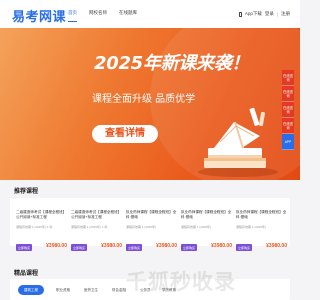  What do you see at coordinates (150, 14) in the screenshot?
I see `top-header: 易考网课 首页 网校名师 在线题库 App下载 登录 | 注册` at bounding box center [150, 14].